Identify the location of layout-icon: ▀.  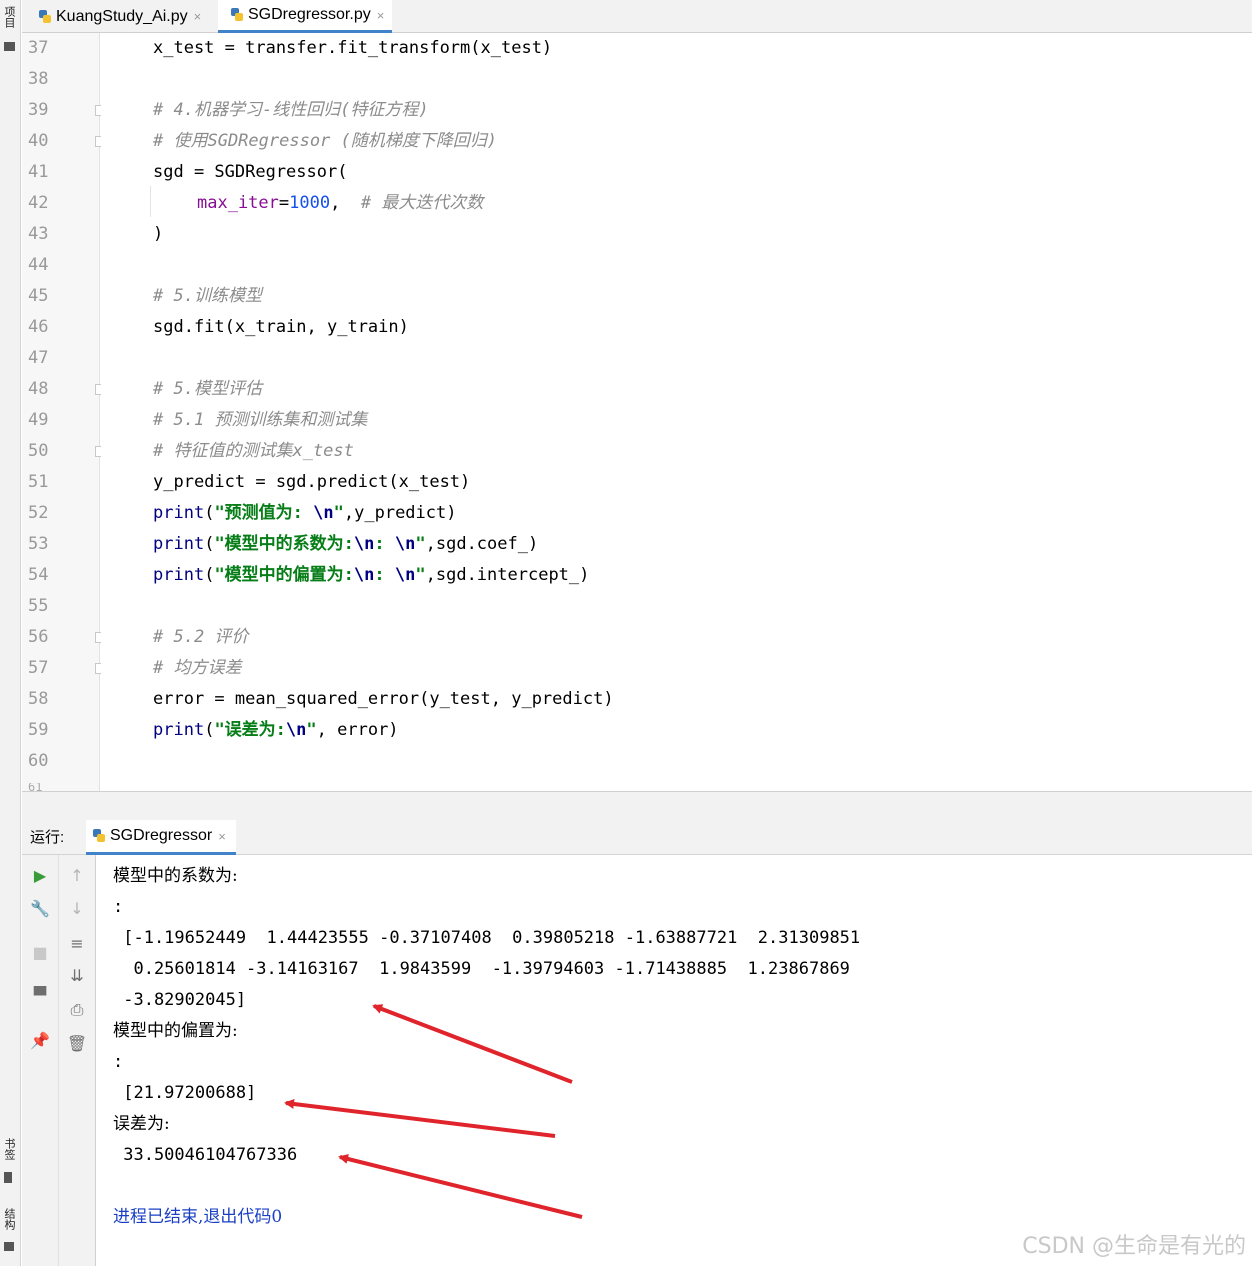
(40, 995).